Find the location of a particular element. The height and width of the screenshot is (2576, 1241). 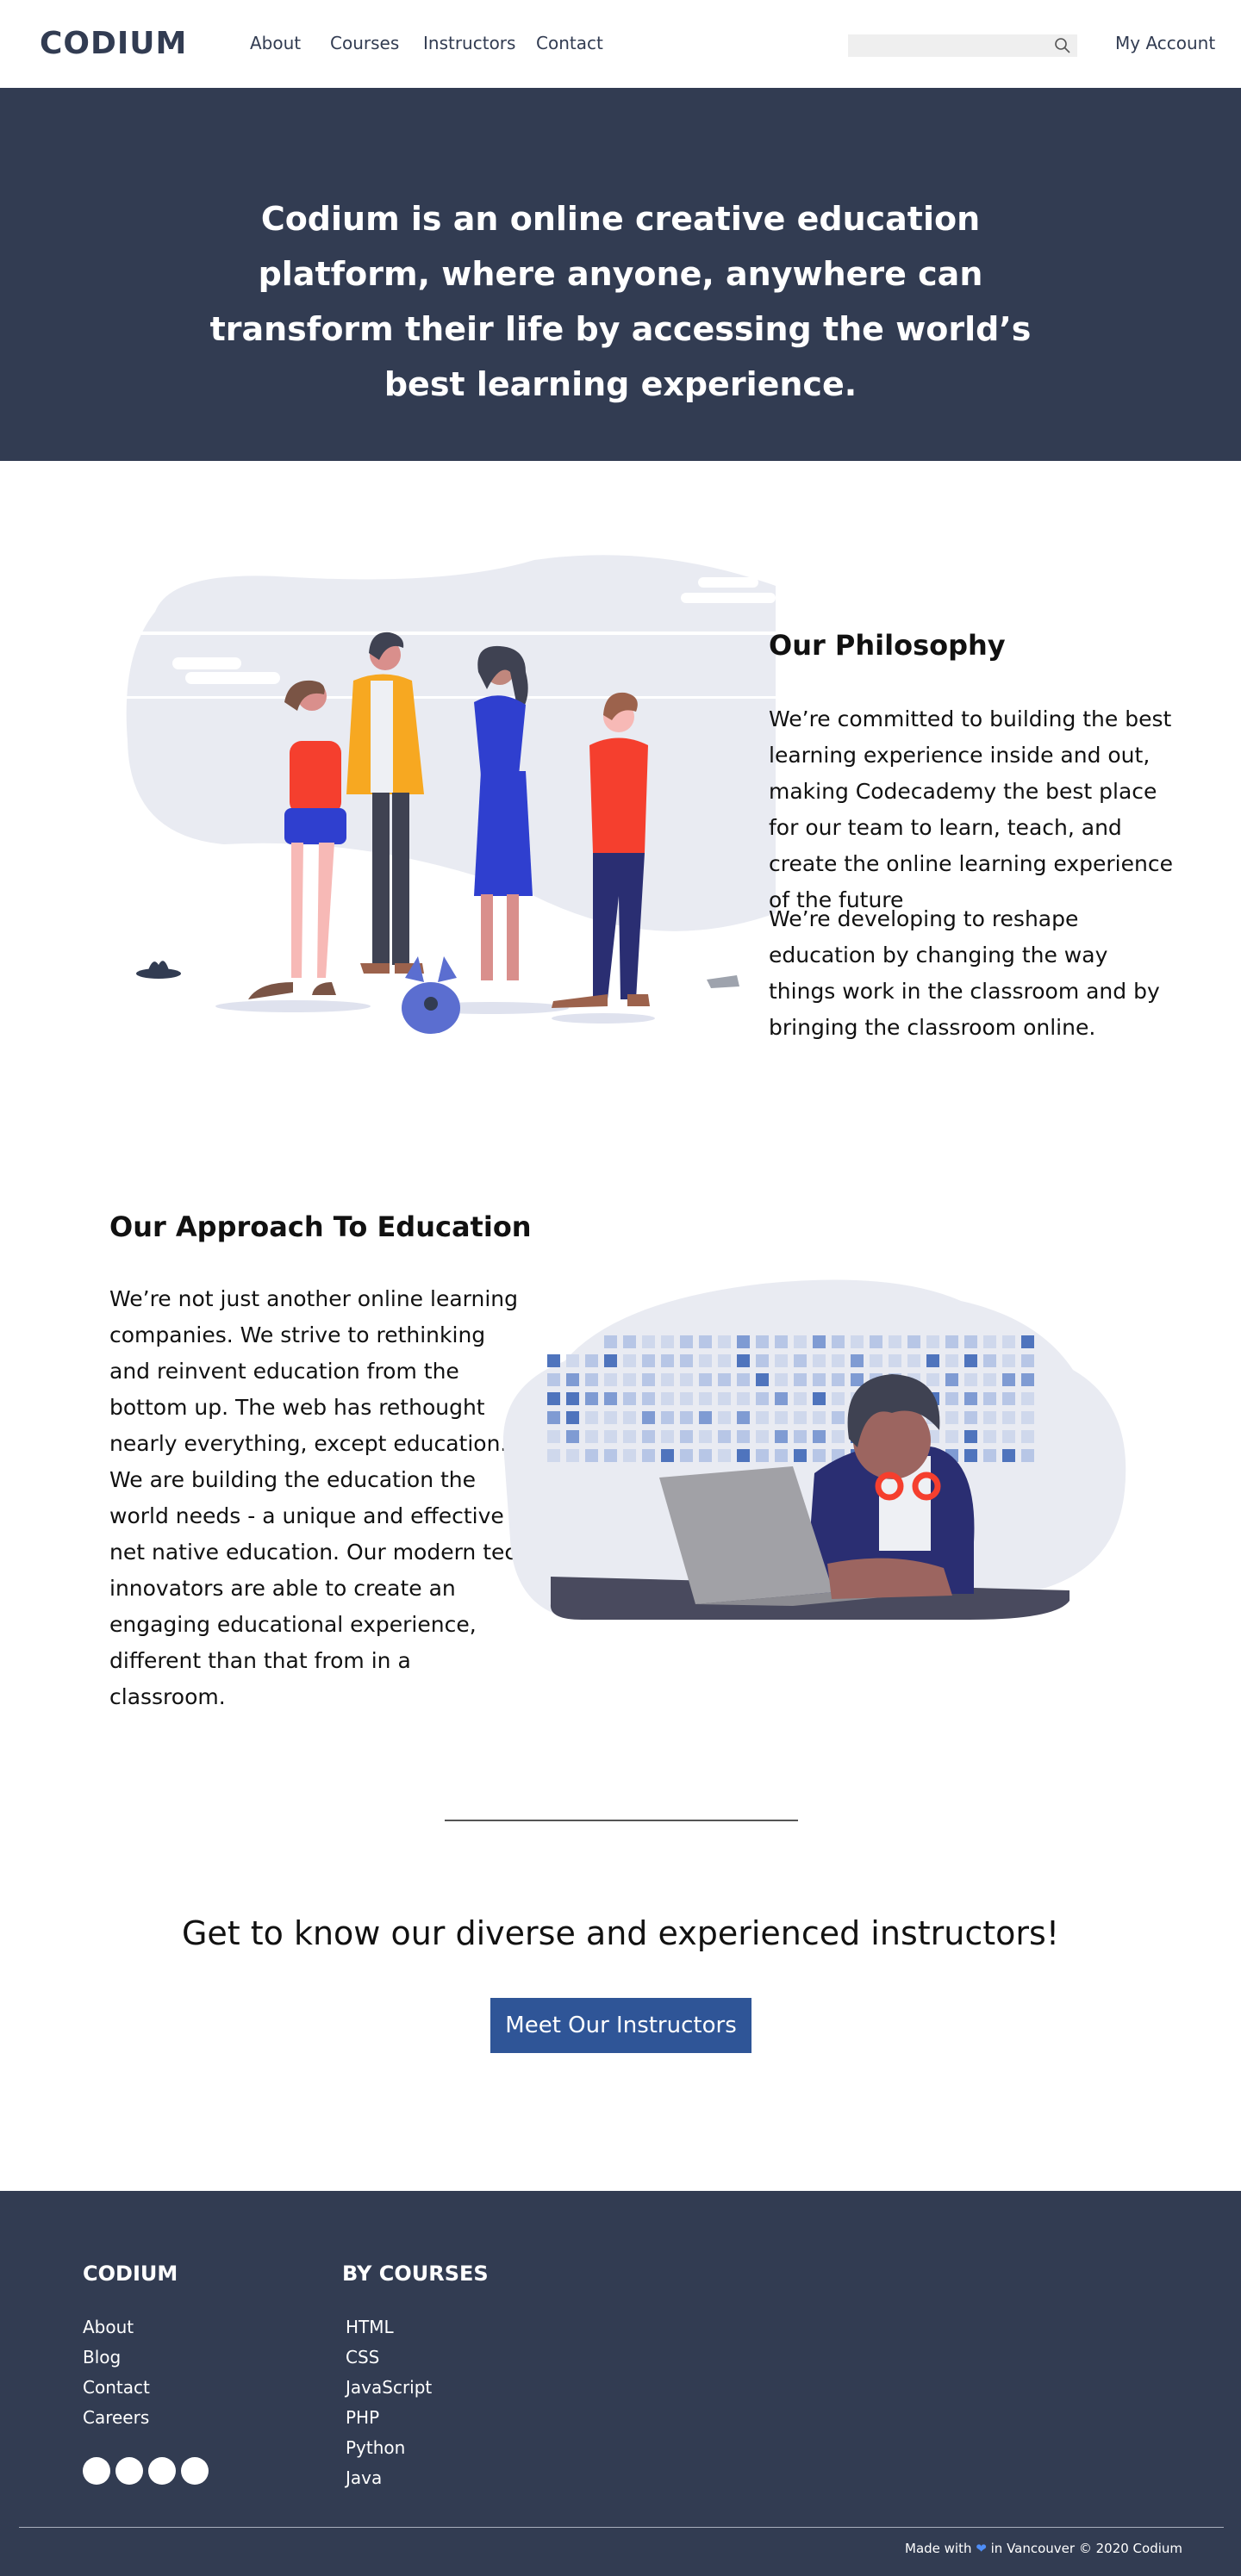

nav-link-about: About is located at coordinates (275, 43).